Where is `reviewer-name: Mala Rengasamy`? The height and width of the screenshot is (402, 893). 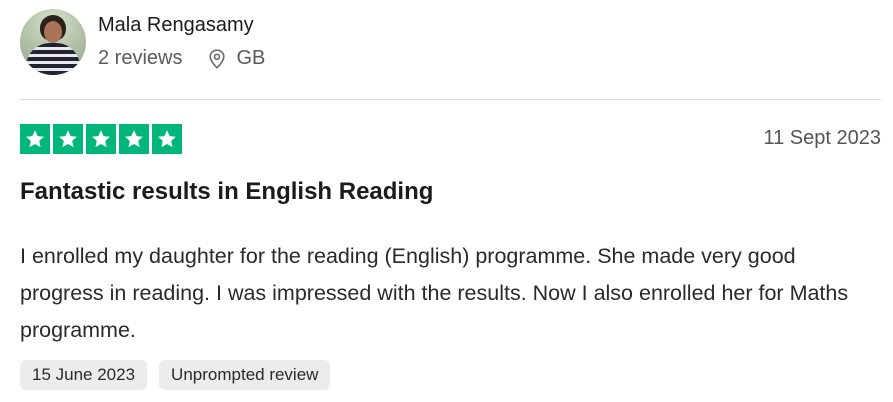 reviewer-name: Mala Rengasamy is located at coordinates (181, 25).